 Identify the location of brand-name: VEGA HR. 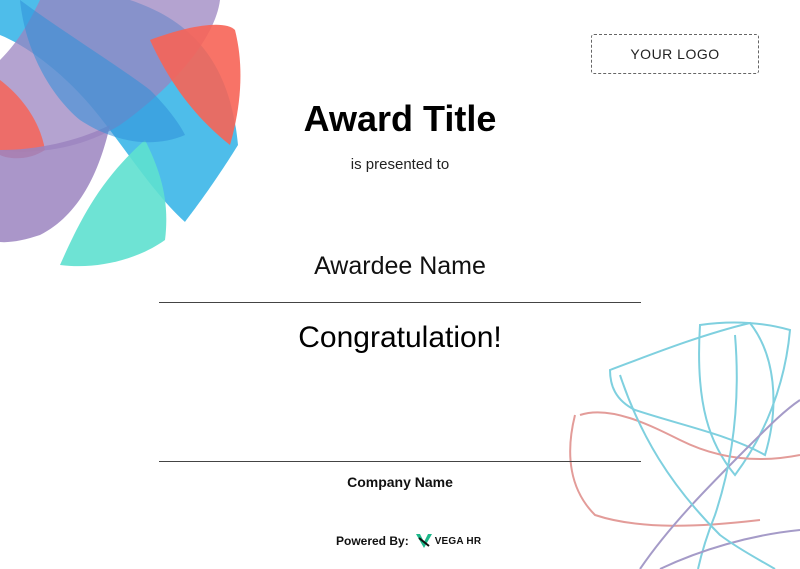
(458, 541).